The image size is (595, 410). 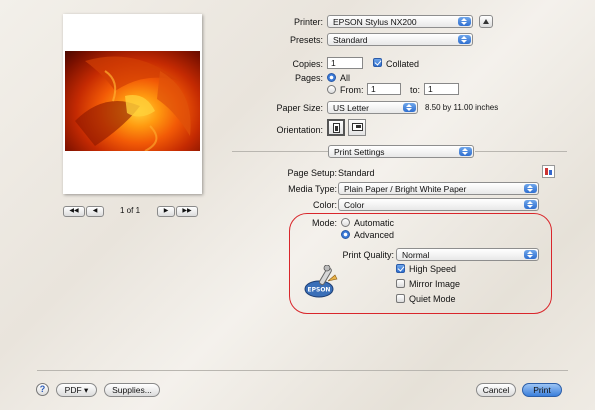 What do you see at coordinates (336, 127) in the screenshot?
I see `portrait-button` at bounding box center [336, 127].